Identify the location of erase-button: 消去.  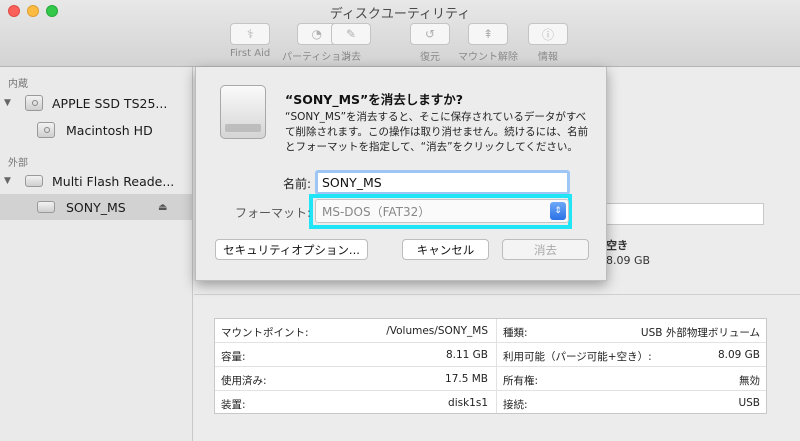
(545, 249).